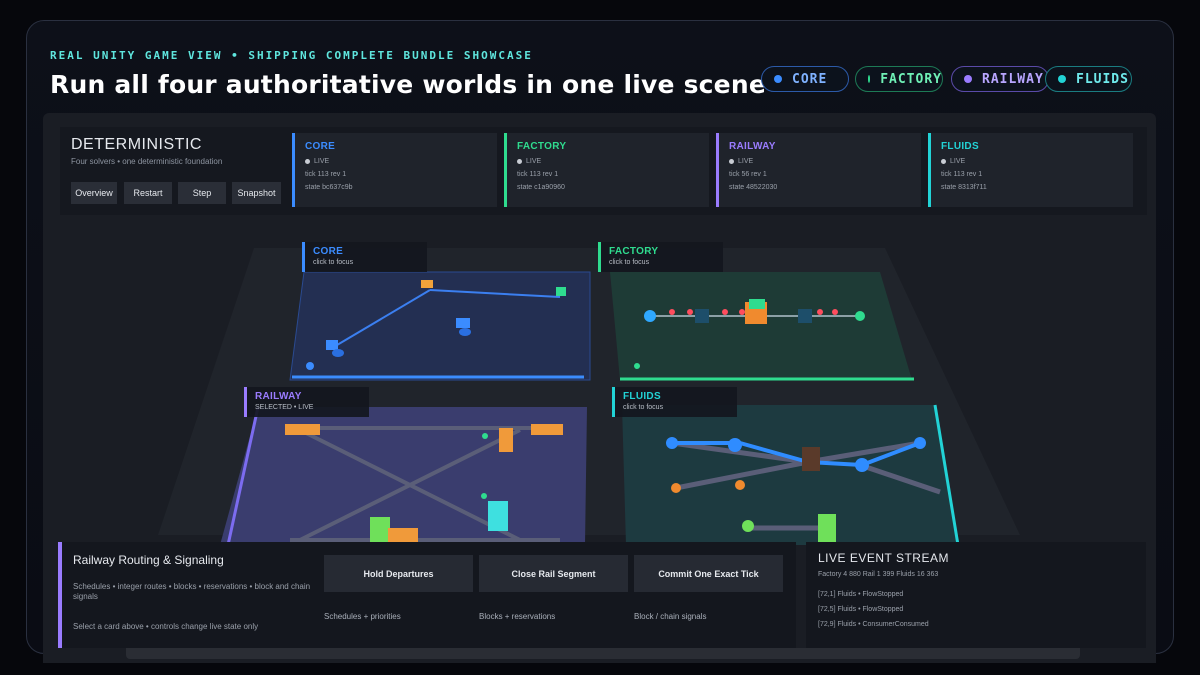  What do you see at coordinates (284, 407) in the screenshot?
I see `quadrant-sub: SELECTED • LIVE` at bounding box center [284, 407].